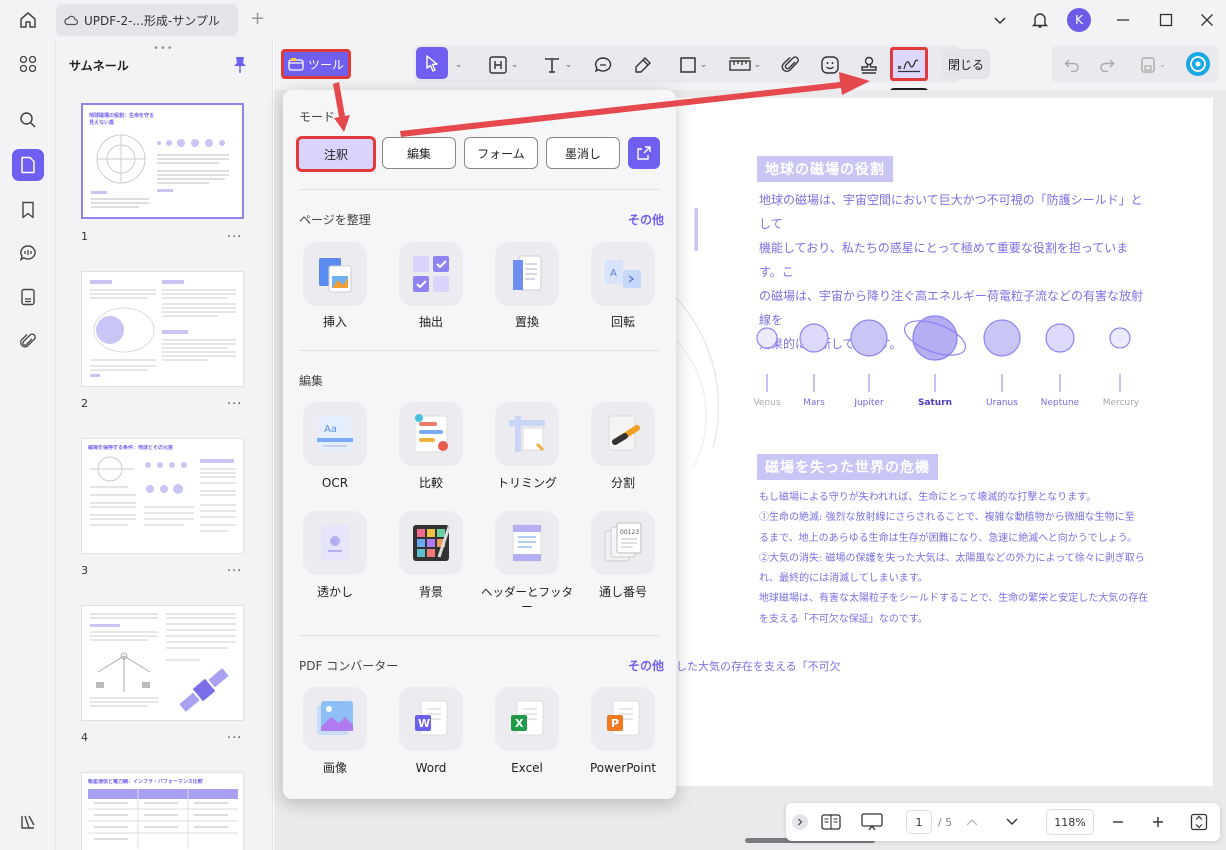 Image resolution: width=1226 pixels, height=850 pixels. I want to click on bates-number-tool: 00123, so click(623, 543).